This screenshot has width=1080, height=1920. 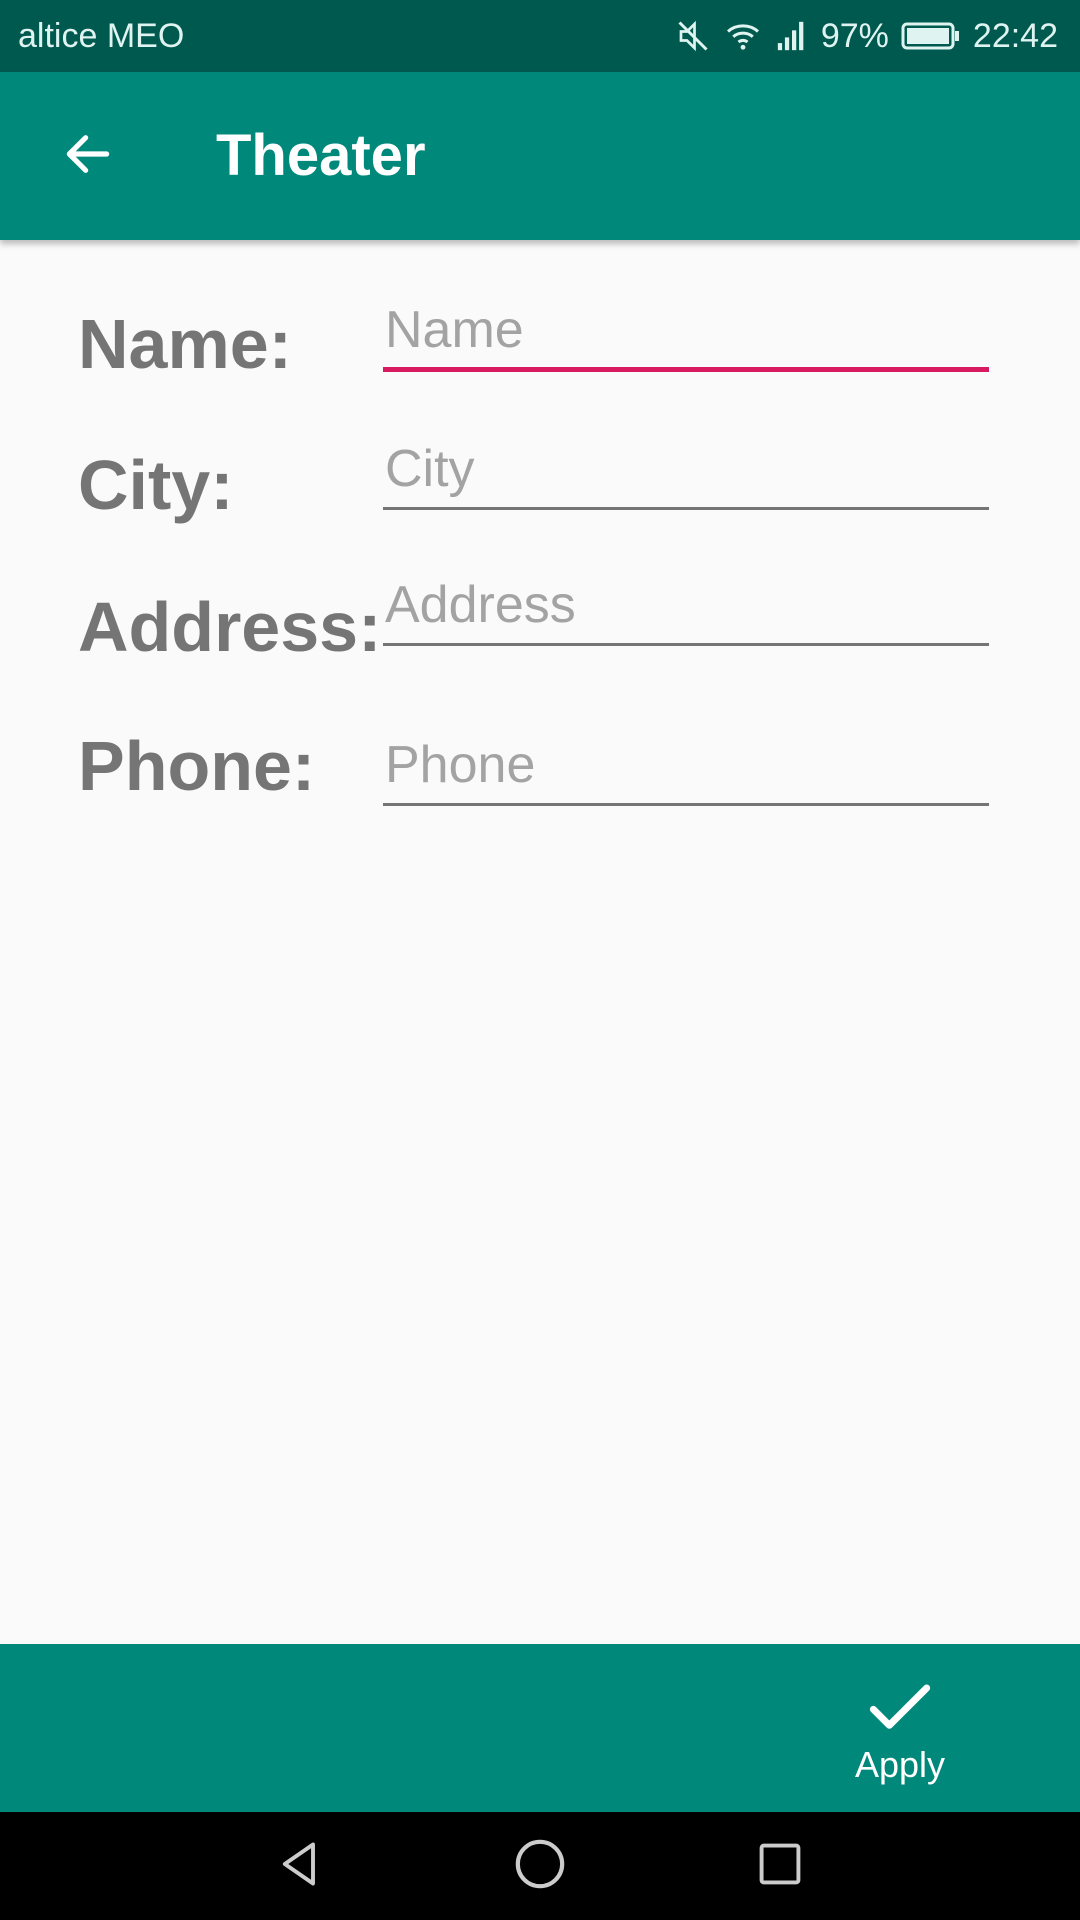 I want to click on nav-recents-button, so click(x=780, y=1866).